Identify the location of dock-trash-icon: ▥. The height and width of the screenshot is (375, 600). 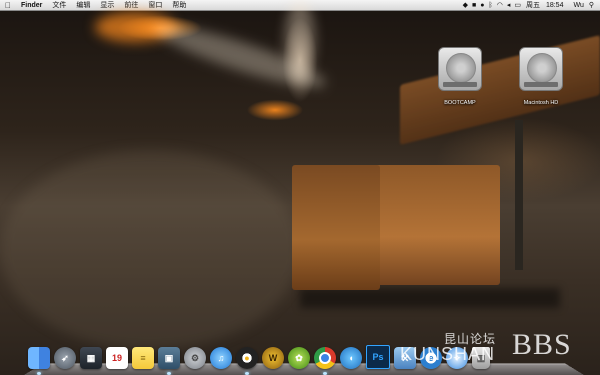
(481, 358).